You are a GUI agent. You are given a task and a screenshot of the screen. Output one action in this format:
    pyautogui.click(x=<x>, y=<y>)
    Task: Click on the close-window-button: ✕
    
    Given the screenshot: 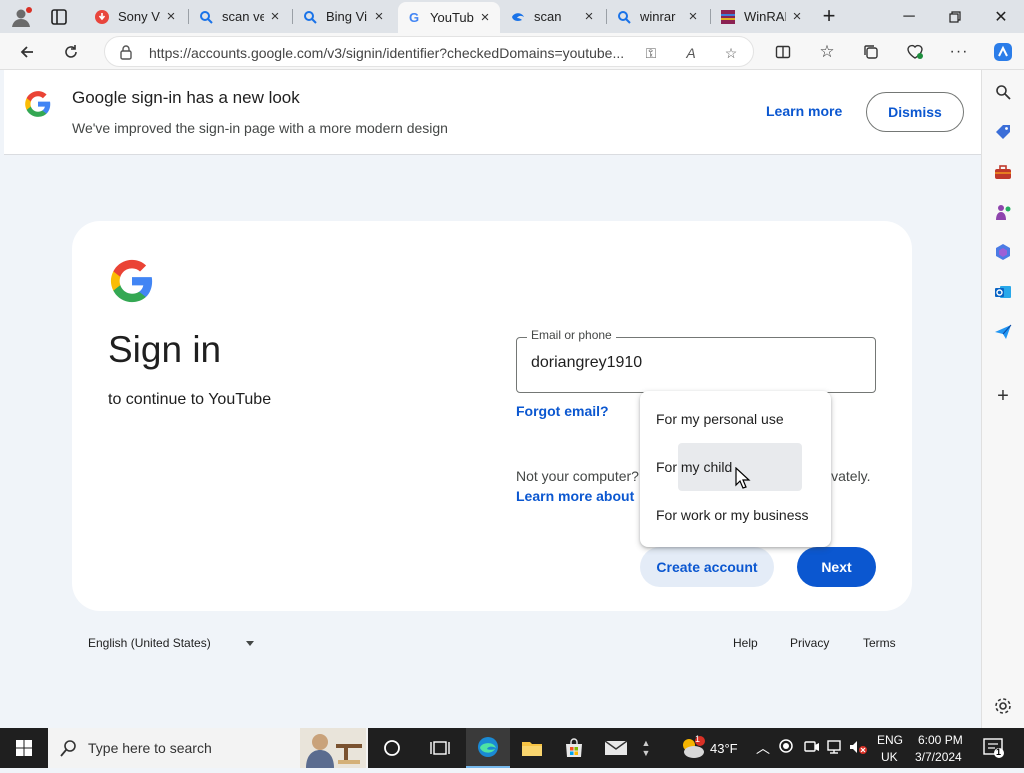 What is the action you would take?
    pyautogui.click(x=1001, y=16)
    